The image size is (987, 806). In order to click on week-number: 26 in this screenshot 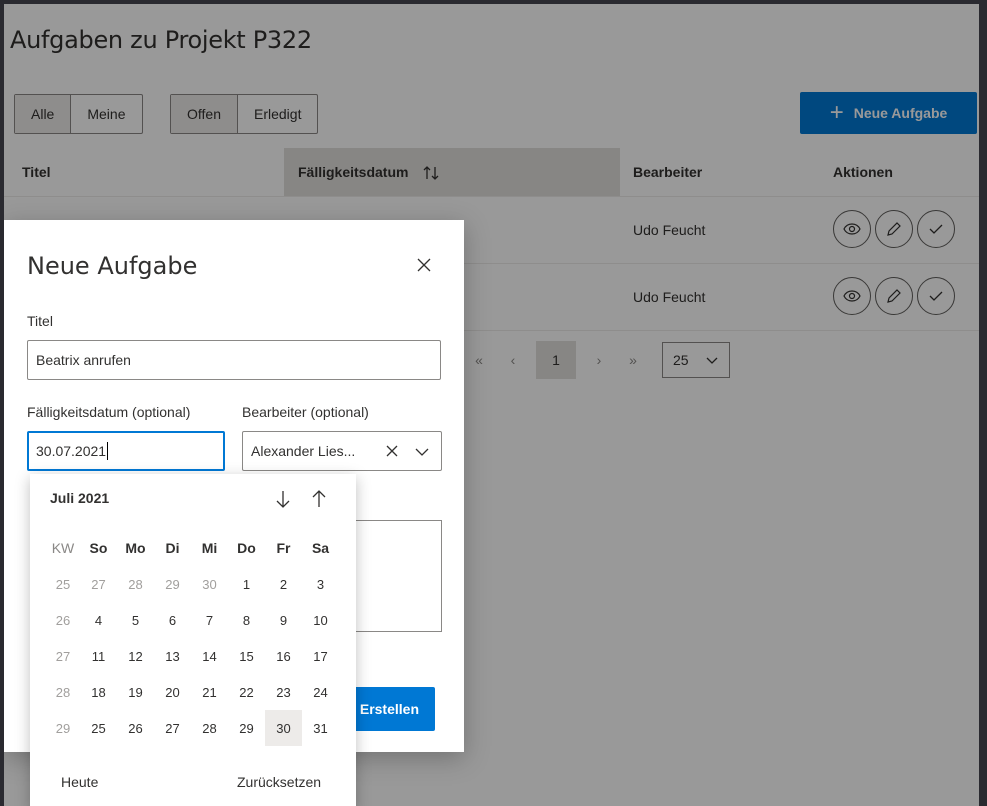, I will do `click(63, 620)`.